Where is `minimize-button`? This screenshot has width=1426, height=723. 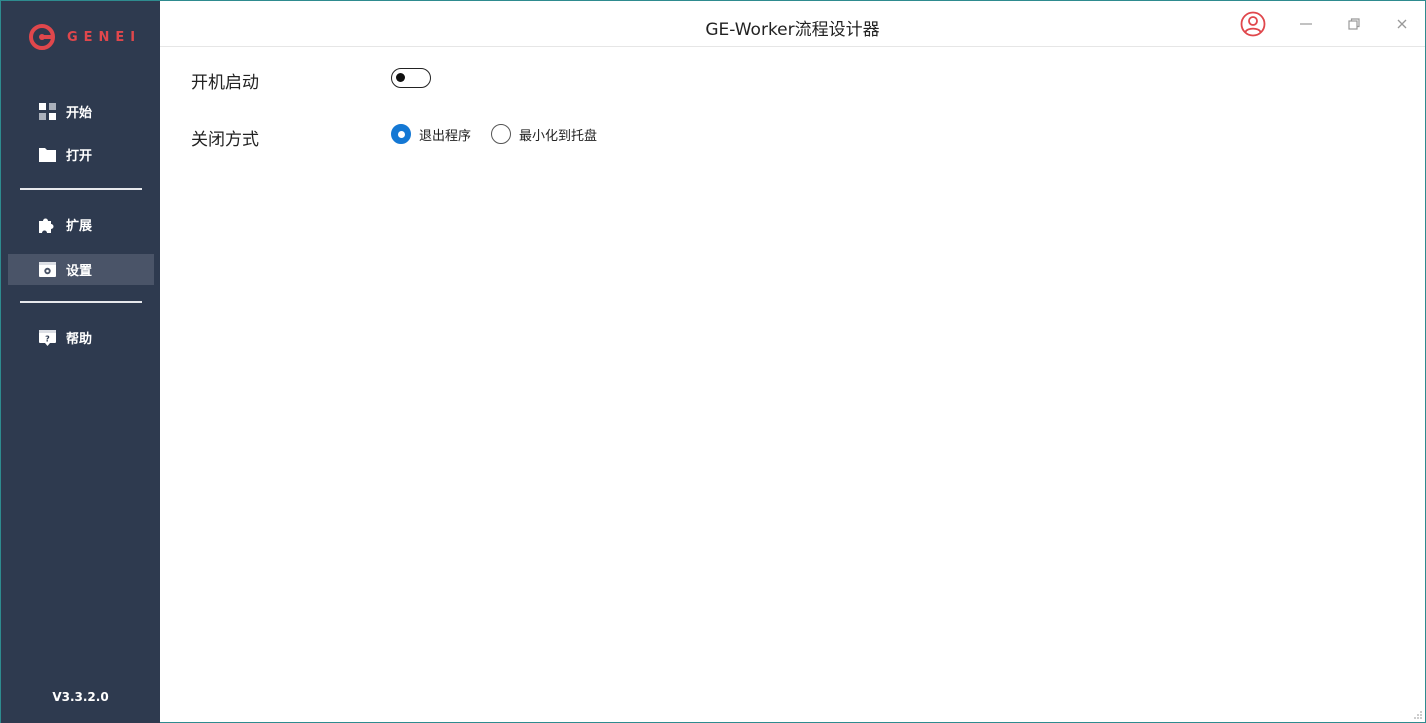 minimize-button is located at coordinates (1306, 24).